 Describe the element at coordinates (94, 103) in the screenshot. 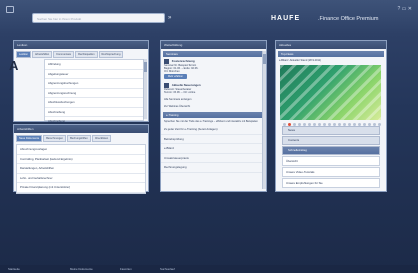

I see `list-item: Abschlussbuchungen` at that location.